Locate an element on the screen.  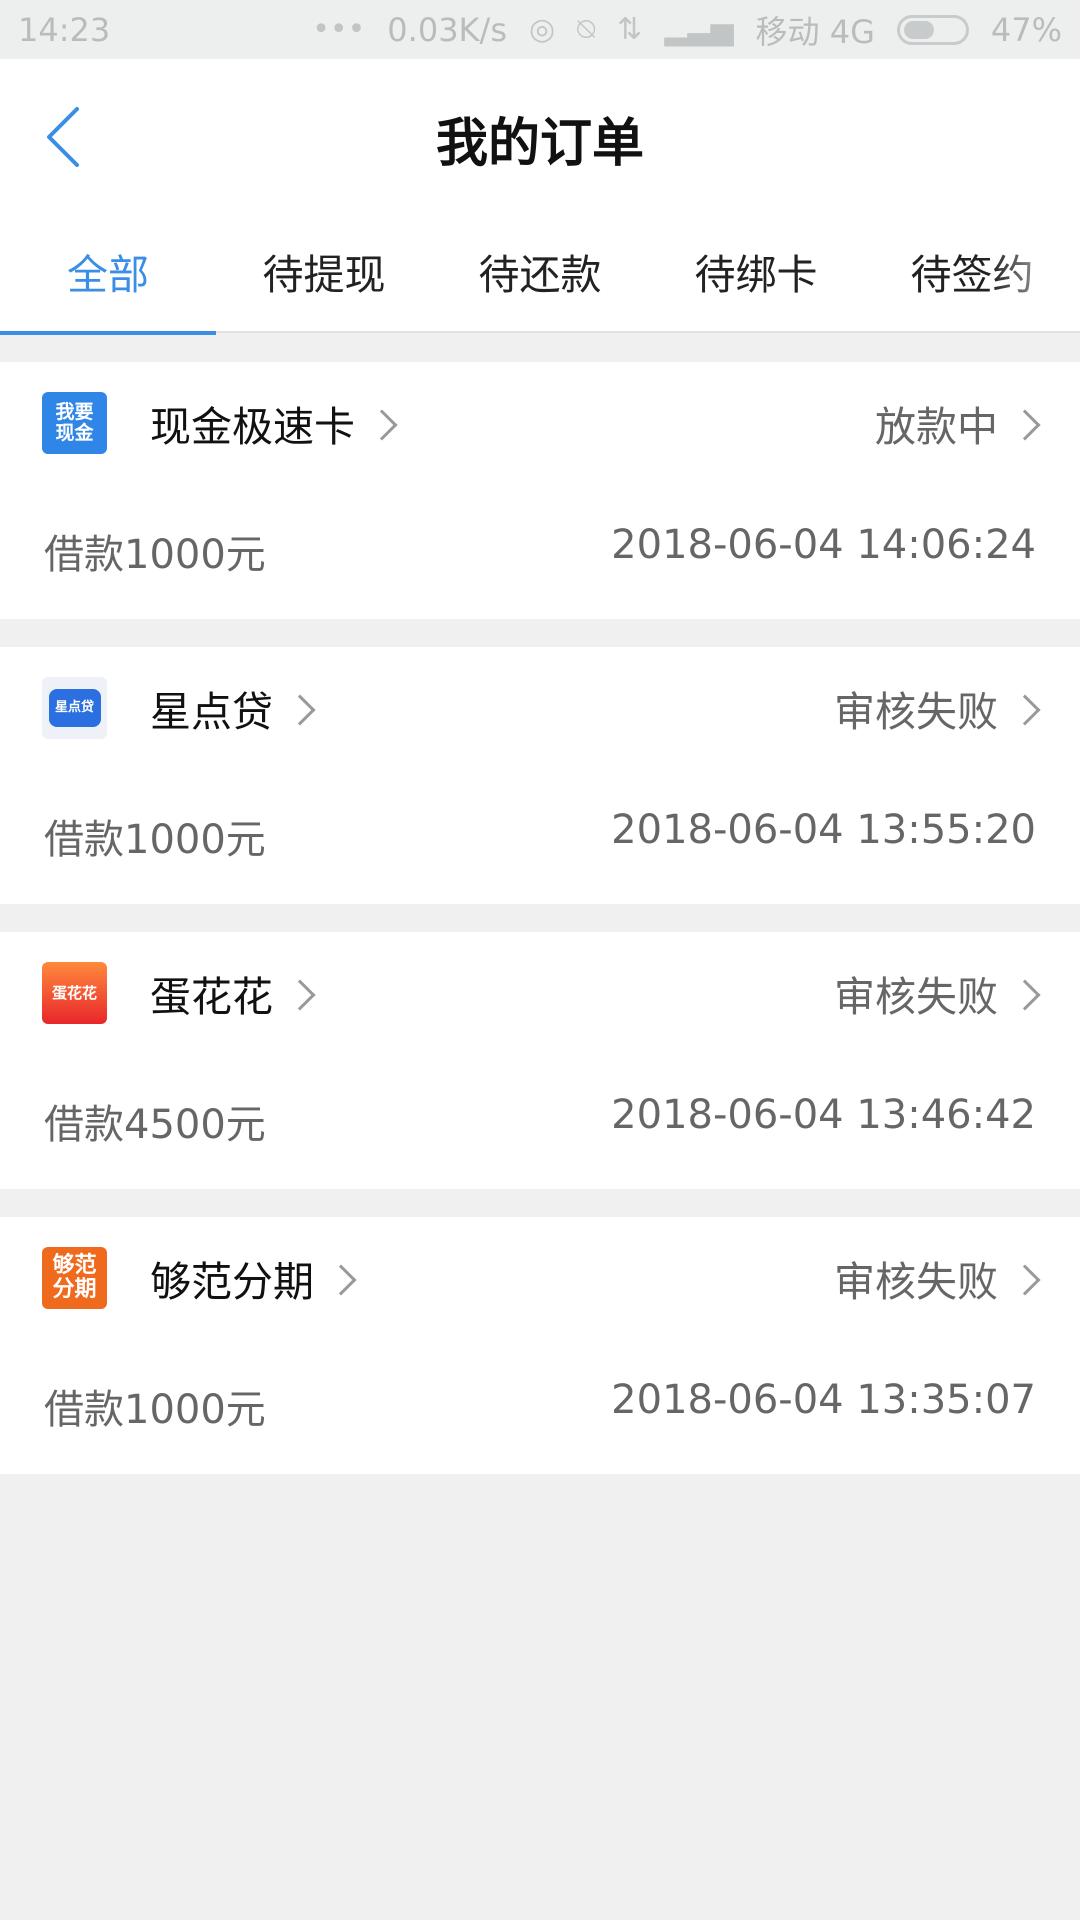
status-icons: ••• 0.03K/s ◎ ⍉ ⇅ ▂▃▅ 移动 4G 47% is located at coordinates (687, 30).